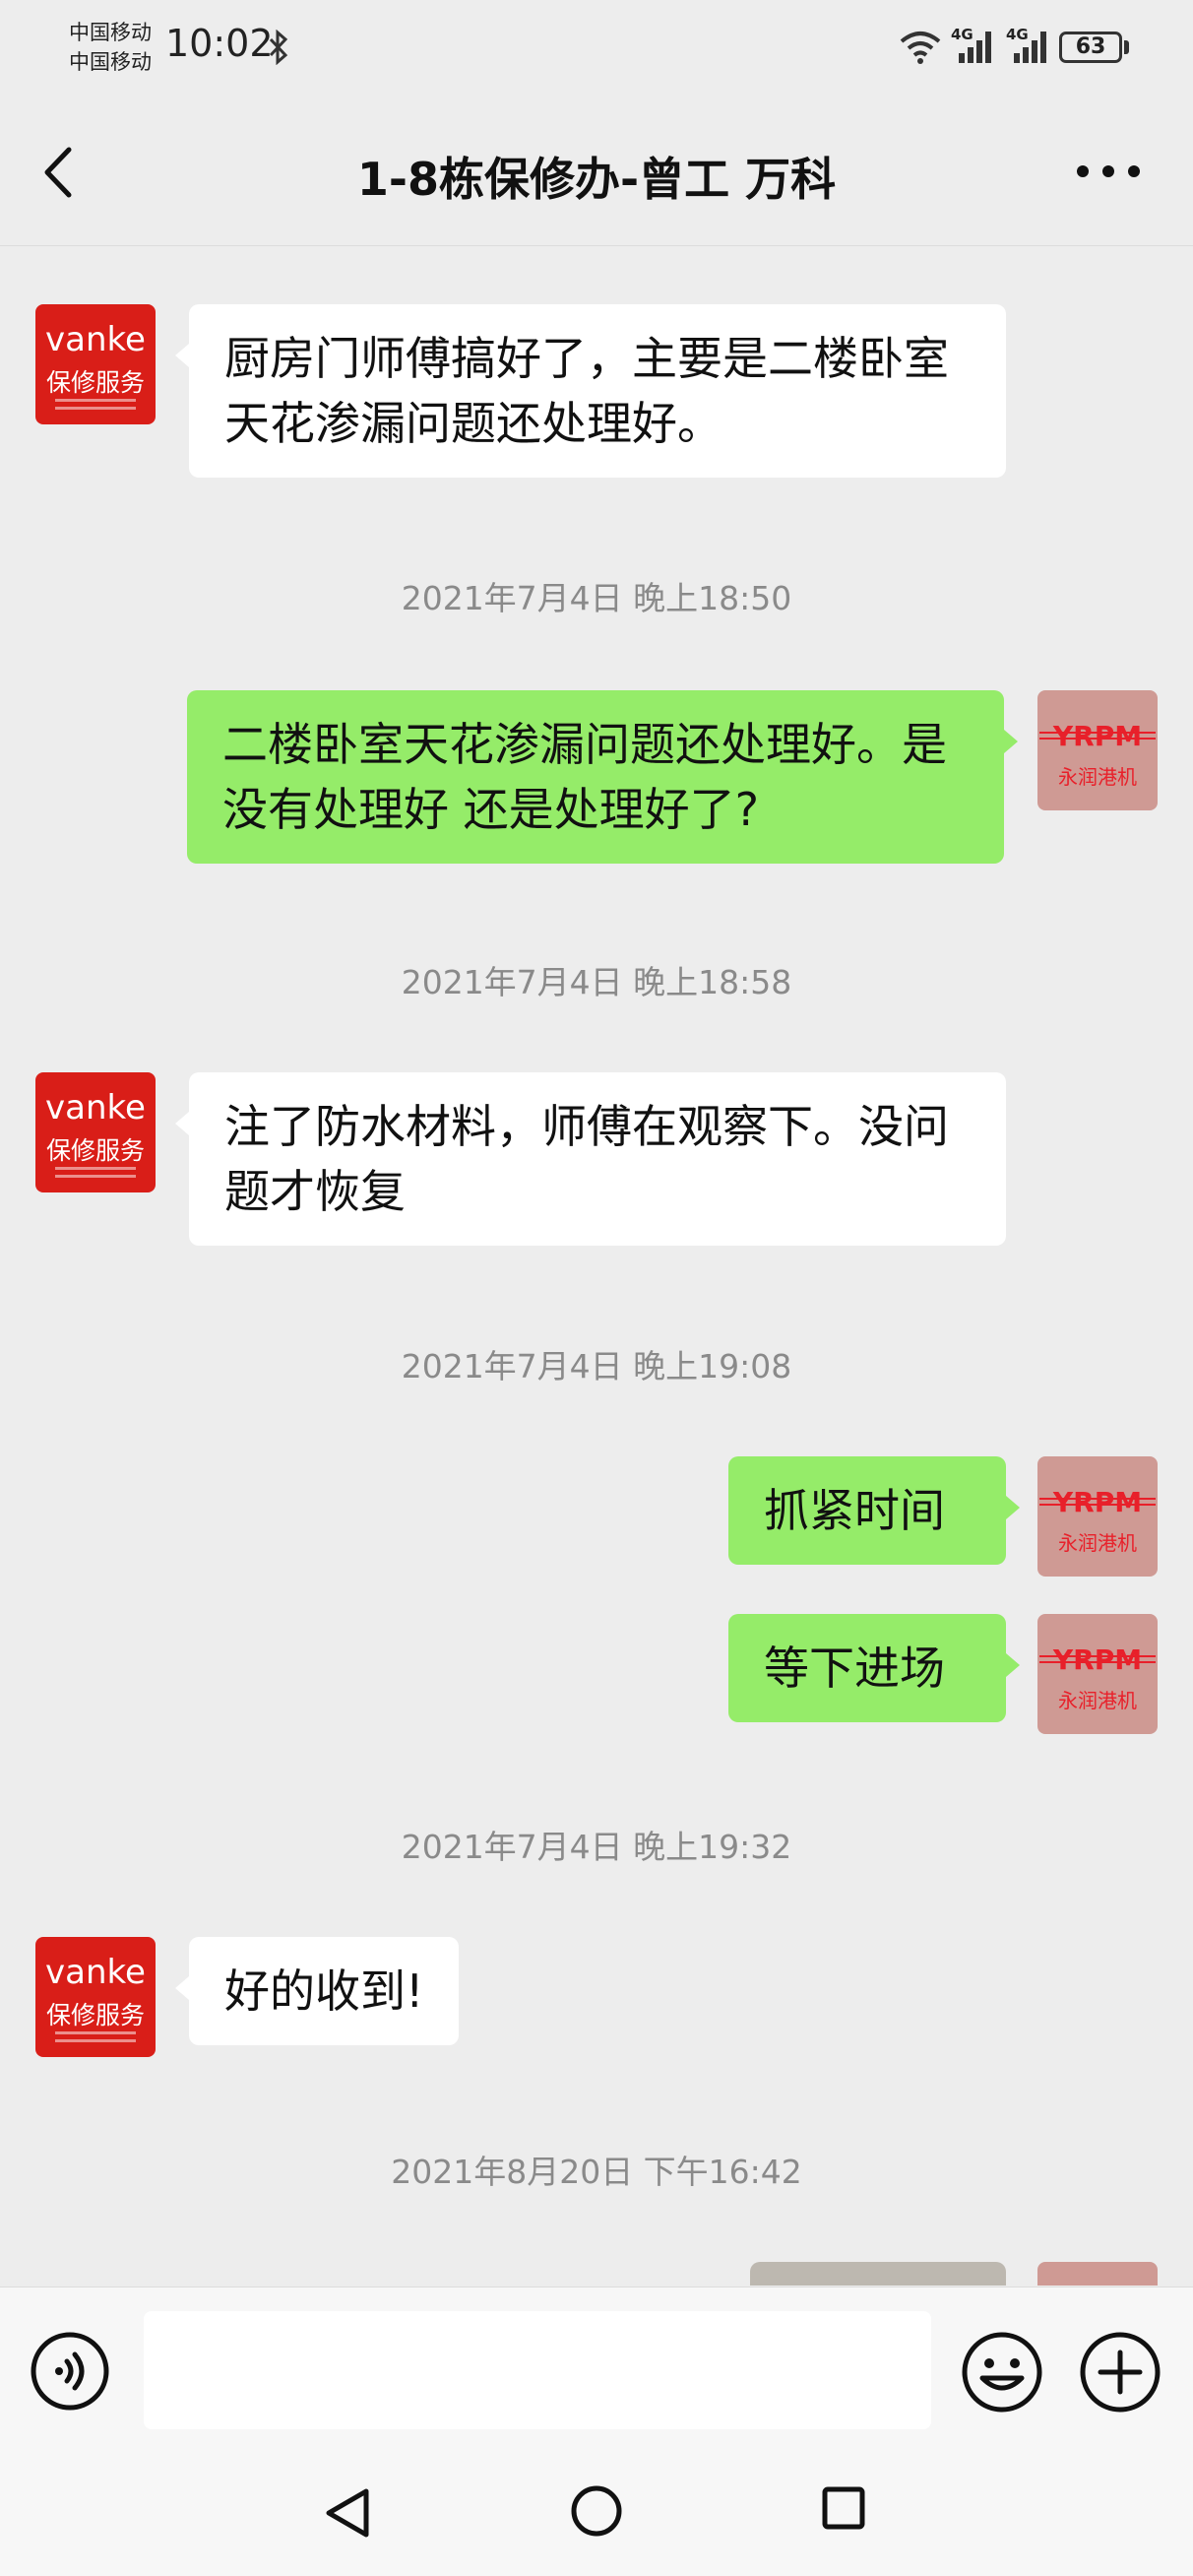 This screenshot has width=1193, height=2576. What do you see at coordinates (1126, 47) in the screenshot?
I see `battery-tip` at bounding box center [1126, 47].